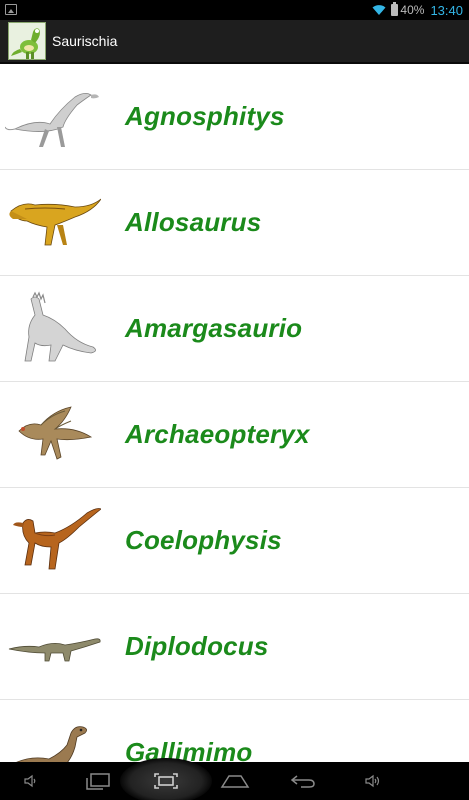 This screenshot has width=469, height=800. Describe the element at coordinates (53, 117) in the screenshot. I see `agnosphitys-thumbnail` at that location.